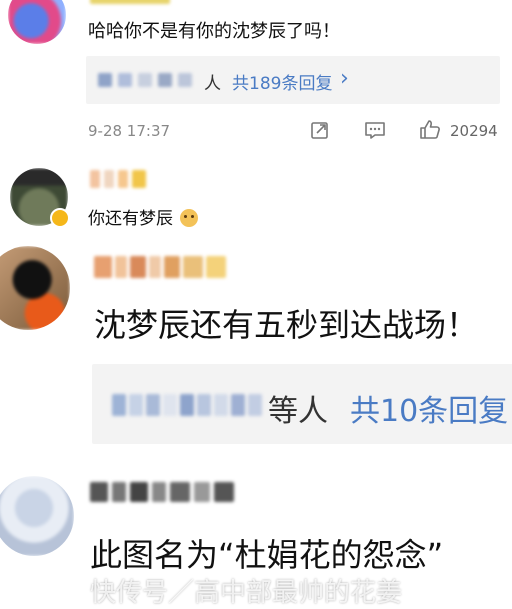  Describe the element at coordinates (430, 129) in the screenshot. I see `like-icon` at that location.